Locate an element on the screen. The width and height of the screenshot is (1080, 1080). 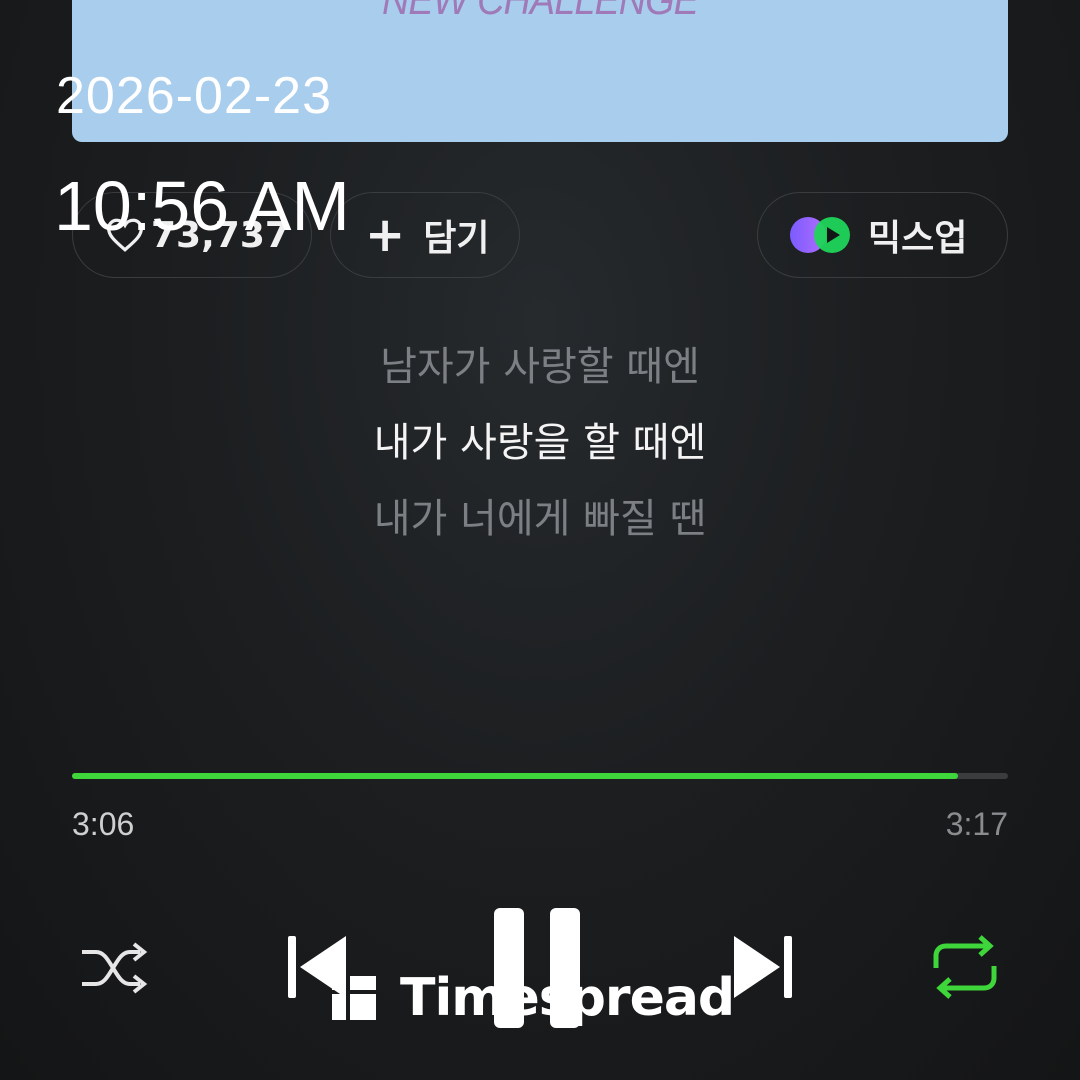
album-art-text: NEW CHALLENGE is located at coordinates (540, 12).